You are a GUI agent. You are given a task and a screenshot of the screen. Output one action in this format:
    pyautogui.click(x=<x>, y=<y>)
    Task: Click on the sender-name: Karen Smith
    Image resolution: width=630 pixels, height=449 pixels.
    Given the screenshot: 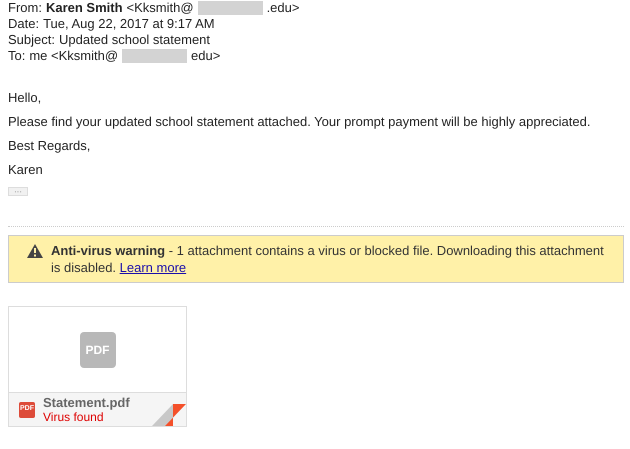 What is the action you would take?
    pyautogui.click(x=84, y=8)
    